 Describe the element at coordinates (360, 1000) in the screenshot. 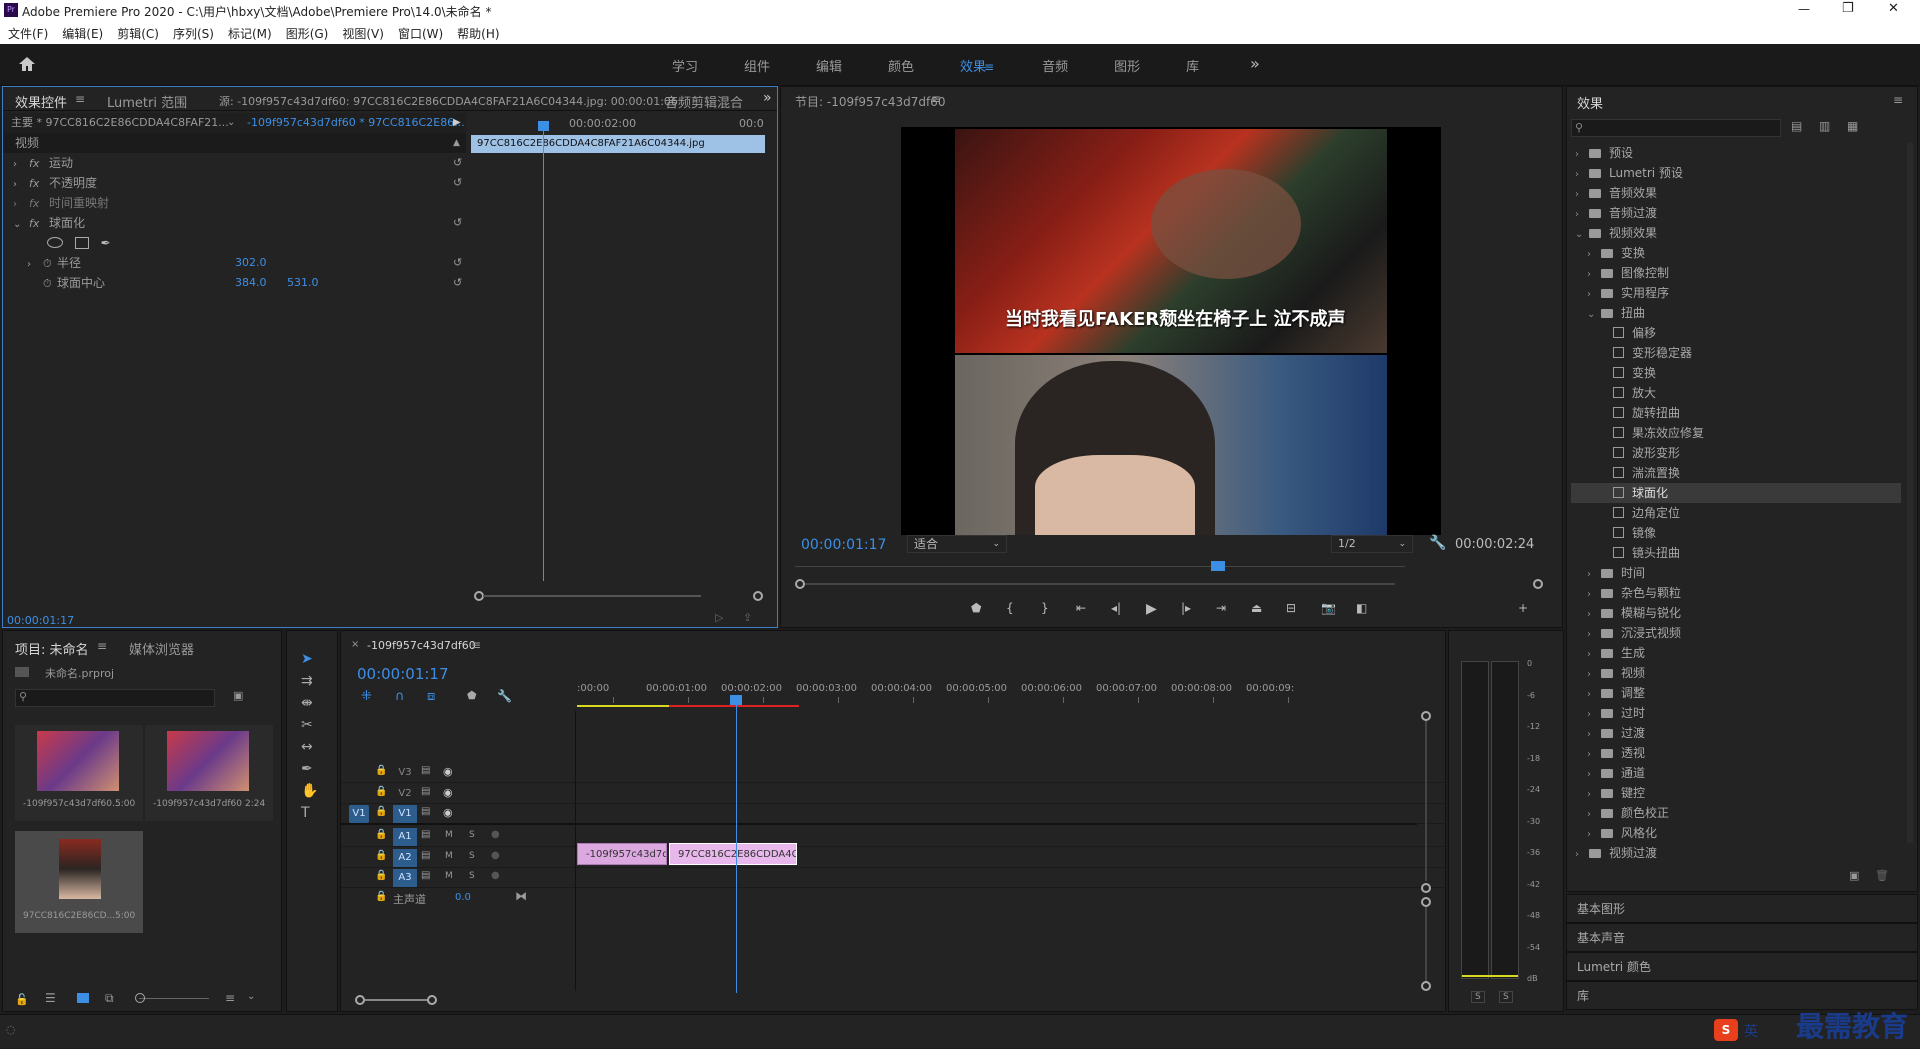

I see `h-scroll-start` at that location.